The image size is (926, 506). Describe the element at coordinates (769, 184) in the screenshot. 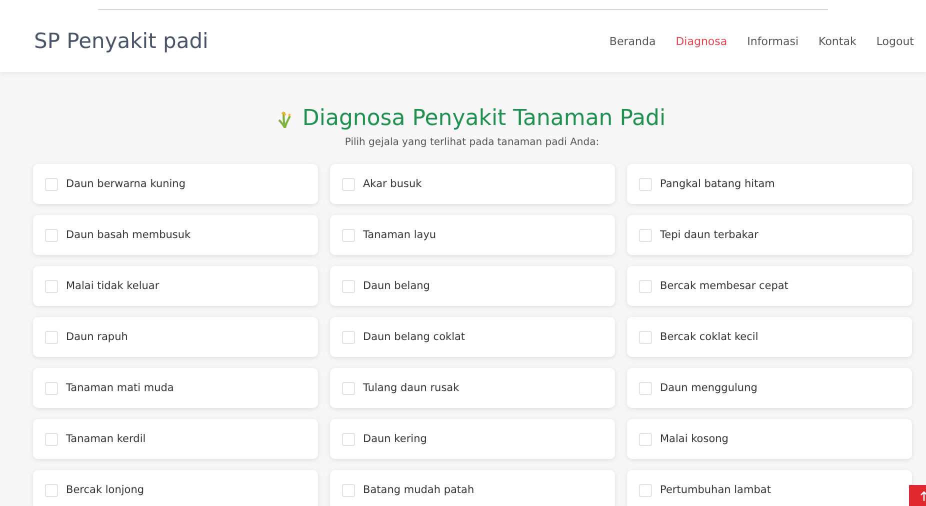

I see `symptom-option: Pangkal batang hitam` at that location.